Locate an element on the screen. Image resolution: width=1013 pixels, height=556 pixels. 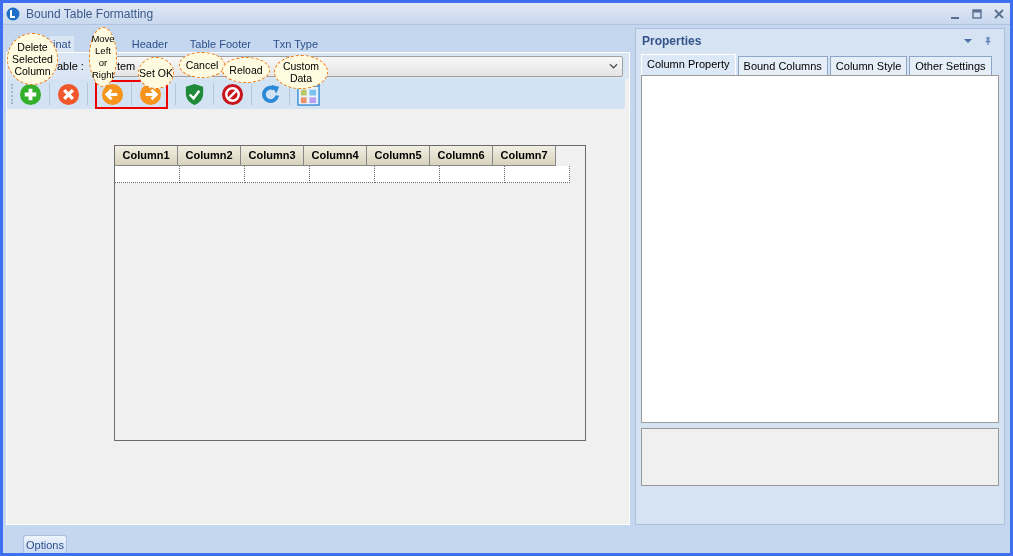
reload-icon is located at coordinates (270, 94).